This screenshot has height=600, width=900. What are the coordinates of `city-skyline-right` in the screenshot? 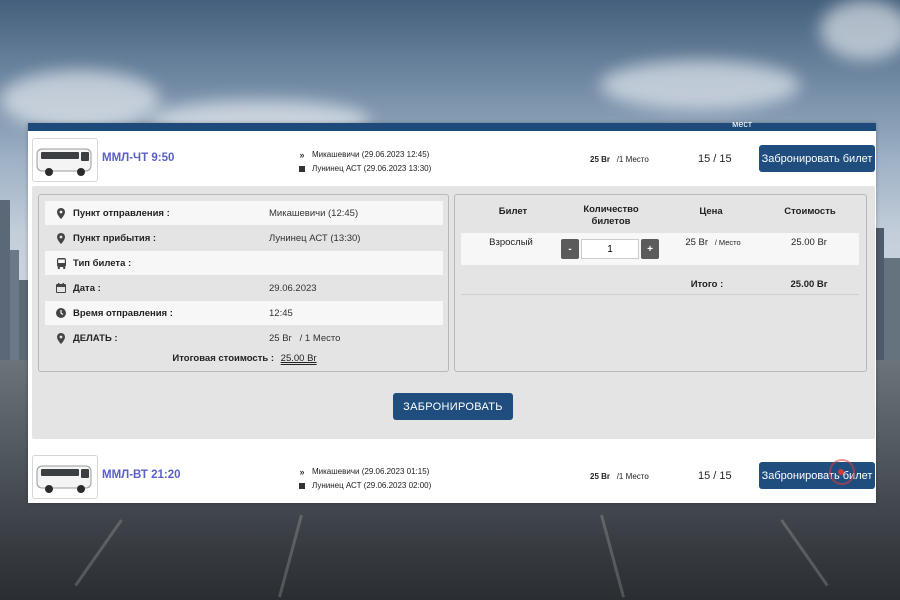 It's located at (886, 298).